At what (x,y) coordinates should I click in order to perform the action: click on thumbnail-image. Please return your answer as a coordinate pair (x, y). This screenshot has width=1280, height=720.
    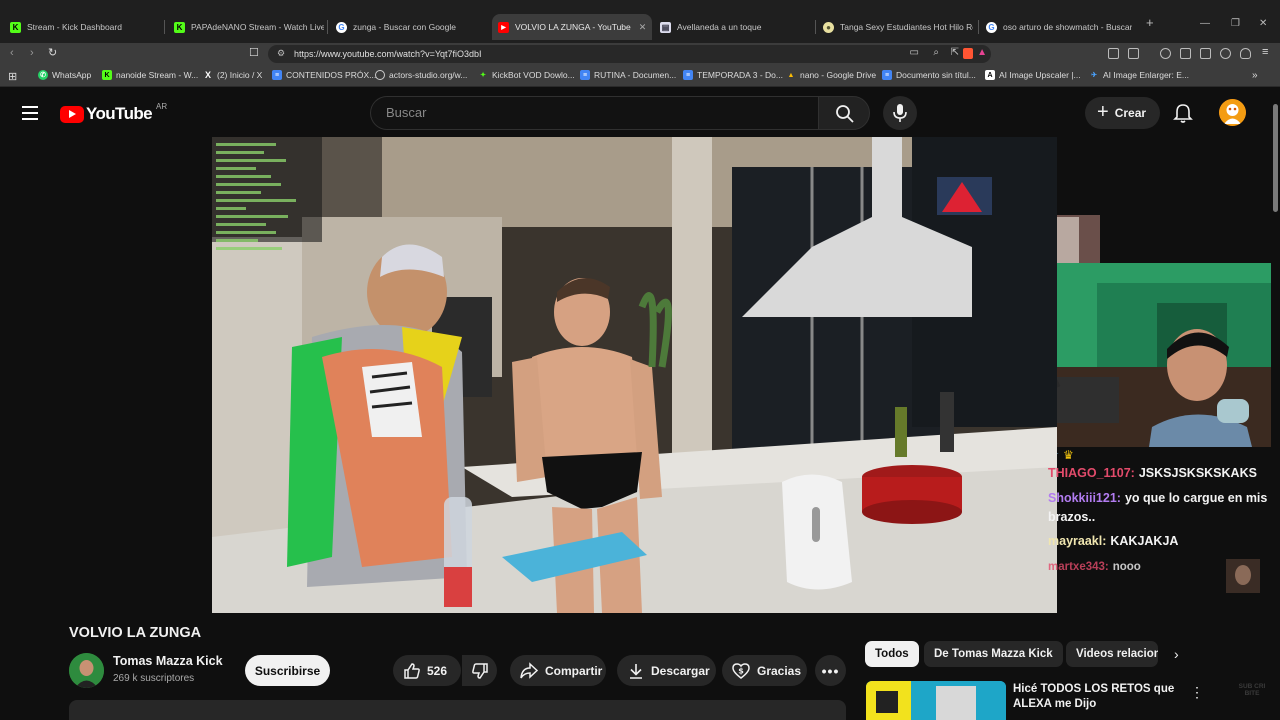
    Looking at the image, I should click on (936, 700).